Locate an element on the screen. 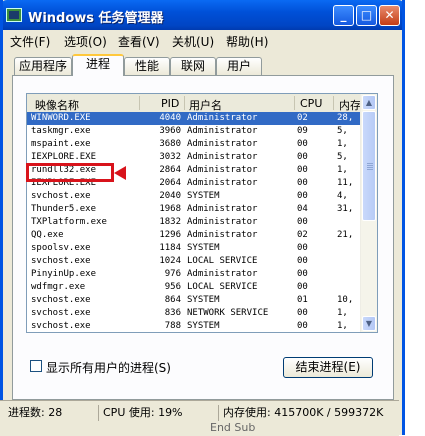  tab-processes: 进程 is located at coordinates (98, 65).